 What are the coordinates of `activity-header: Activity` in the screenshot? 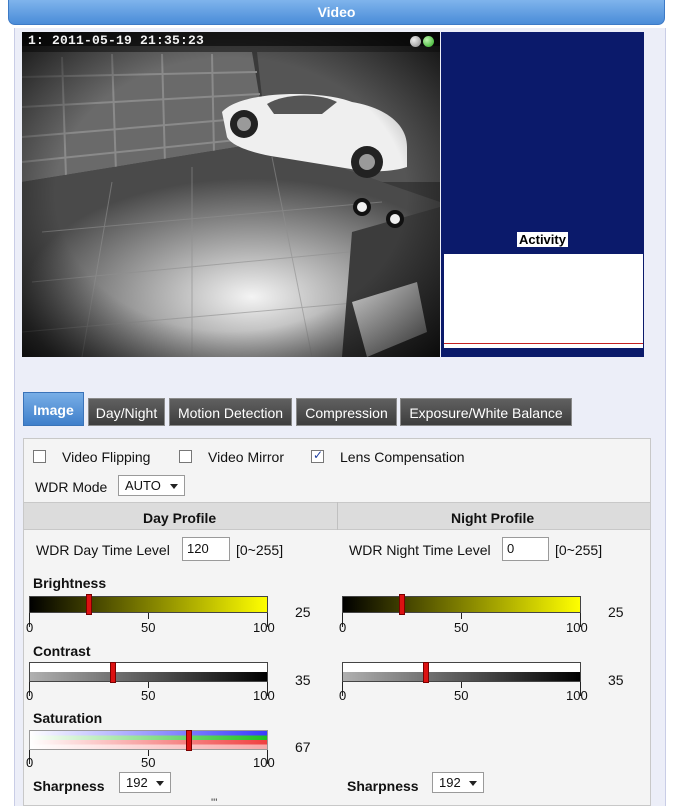 It's located at (543, 242).